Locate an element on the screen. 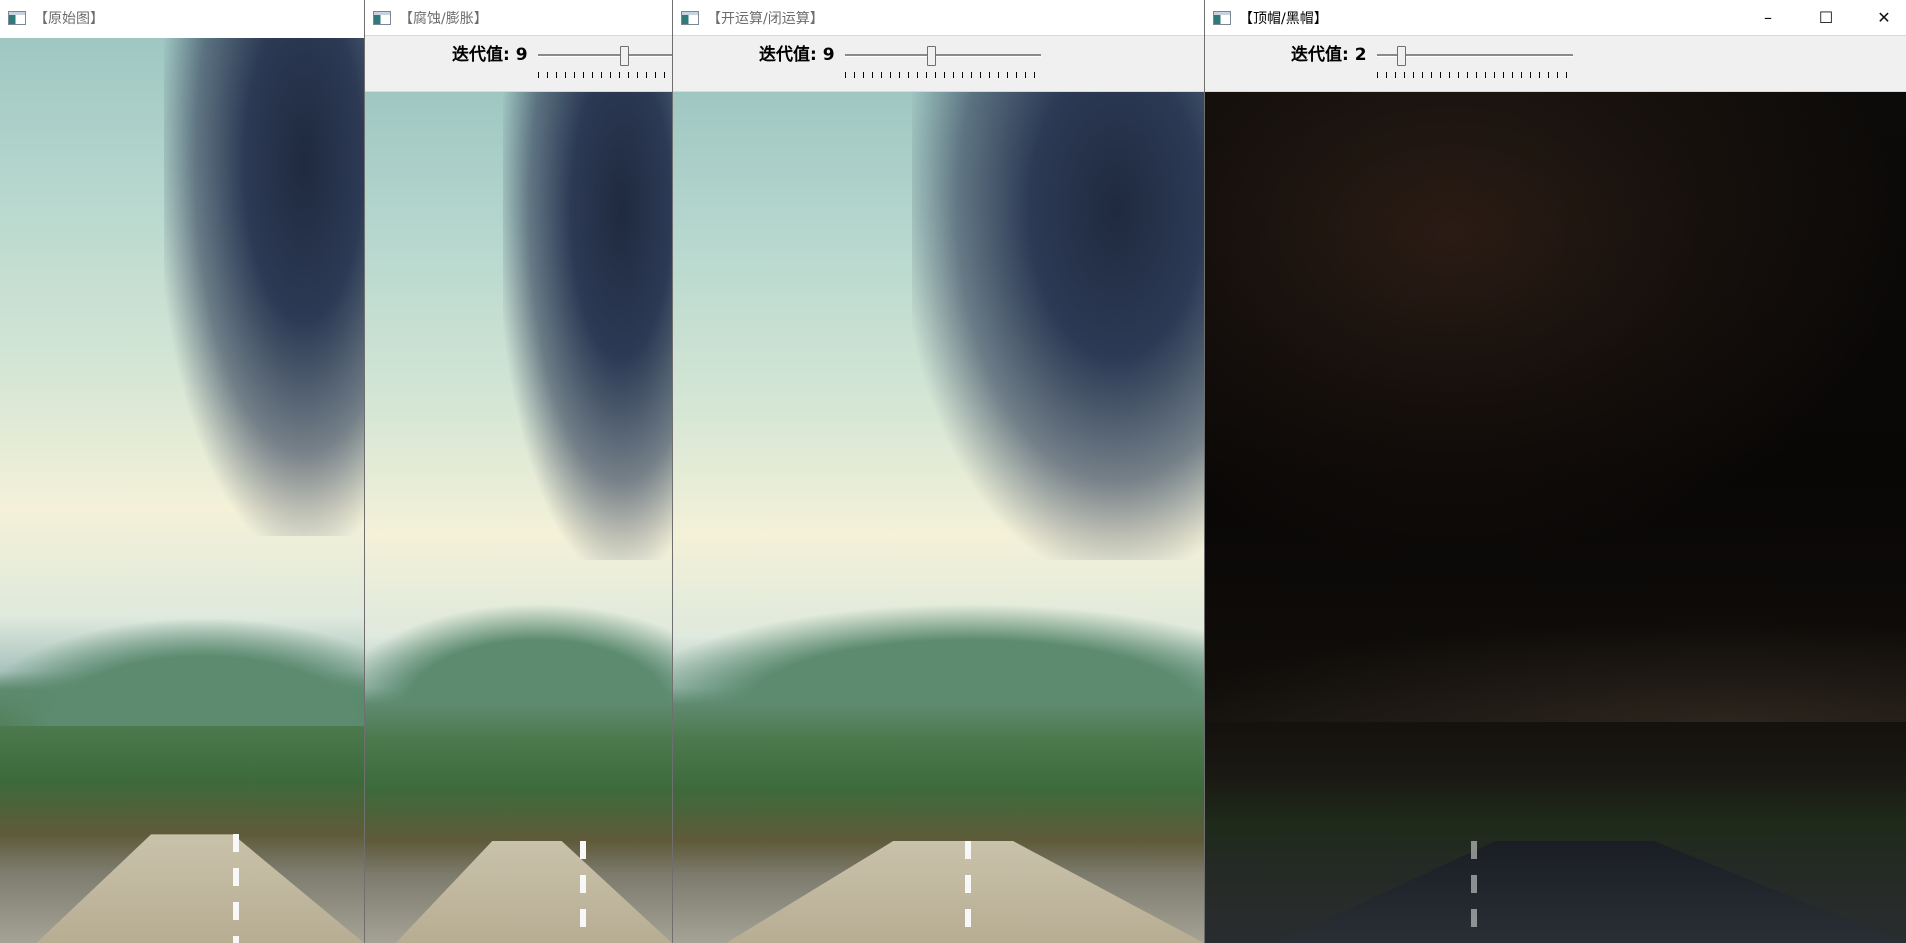  titlebar-open-close: 【开运算/闭运算】 is located at coordinates (938, 17).